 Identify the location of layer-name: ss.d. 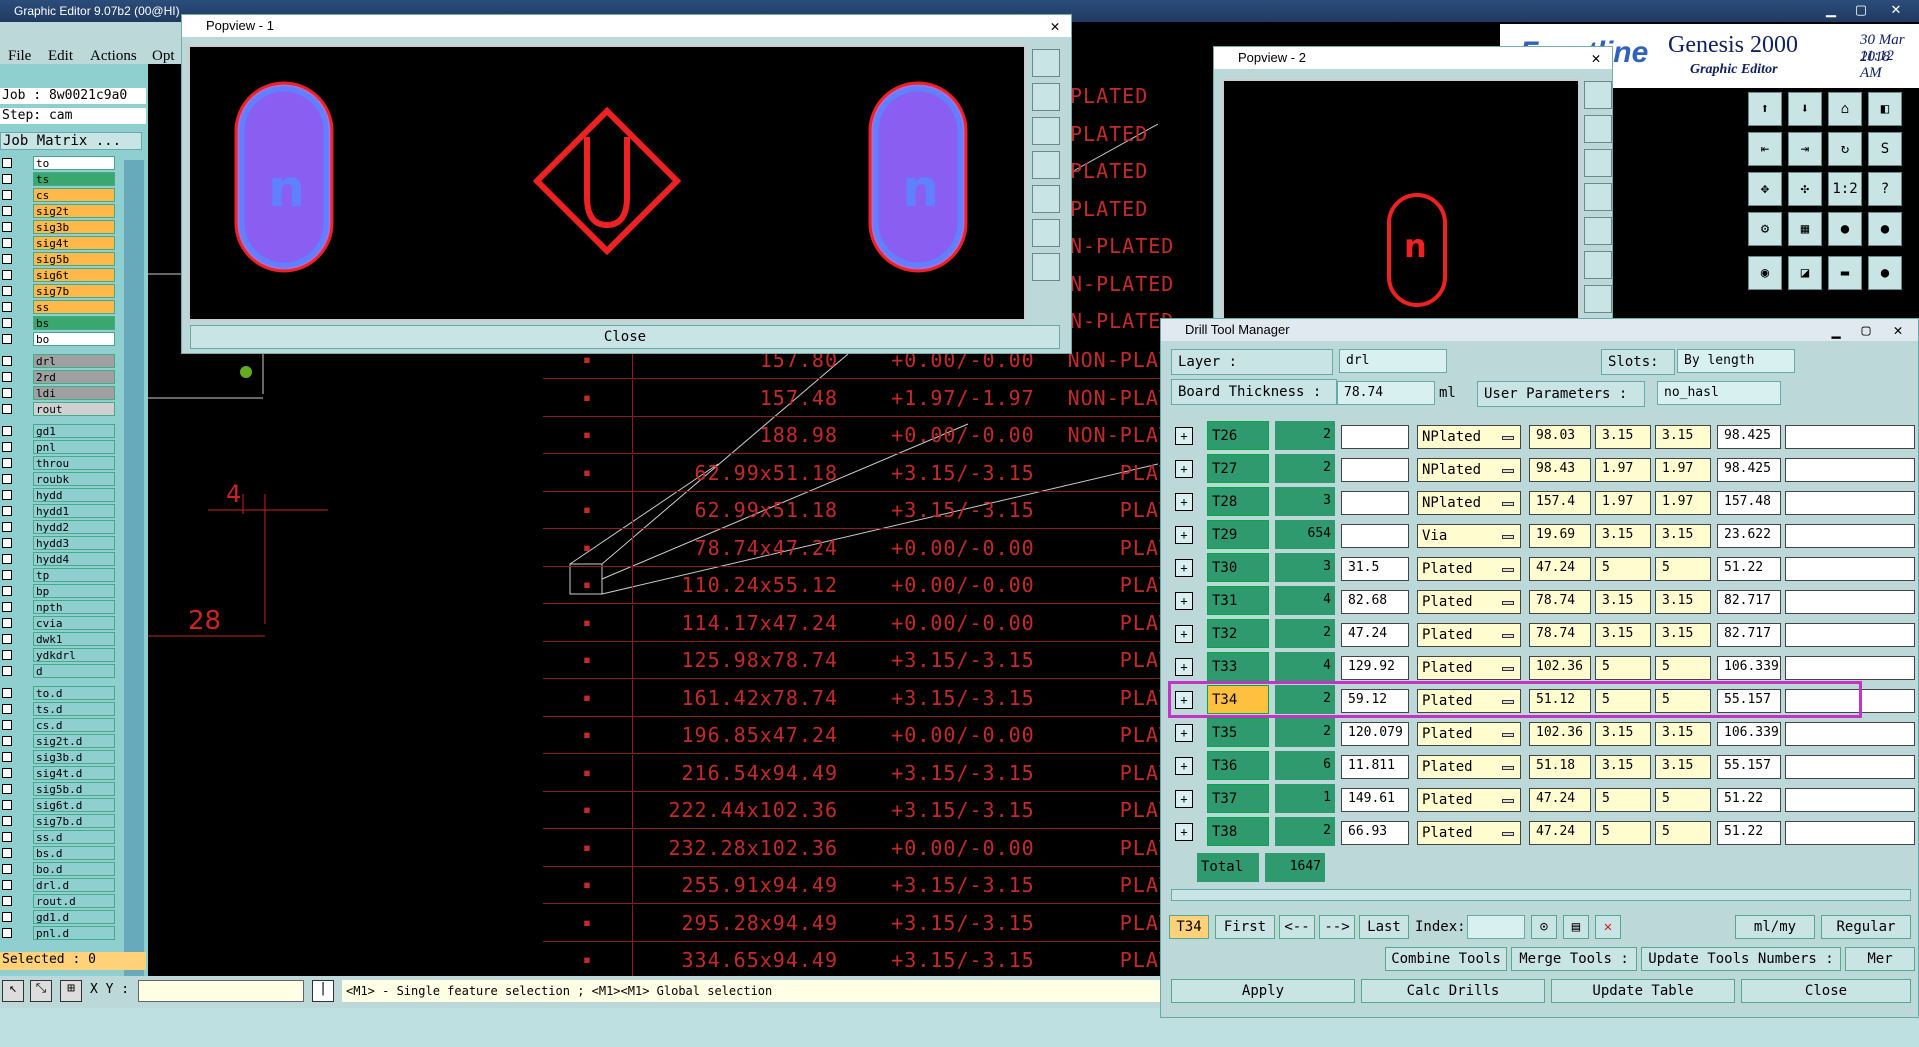
(74, 837).